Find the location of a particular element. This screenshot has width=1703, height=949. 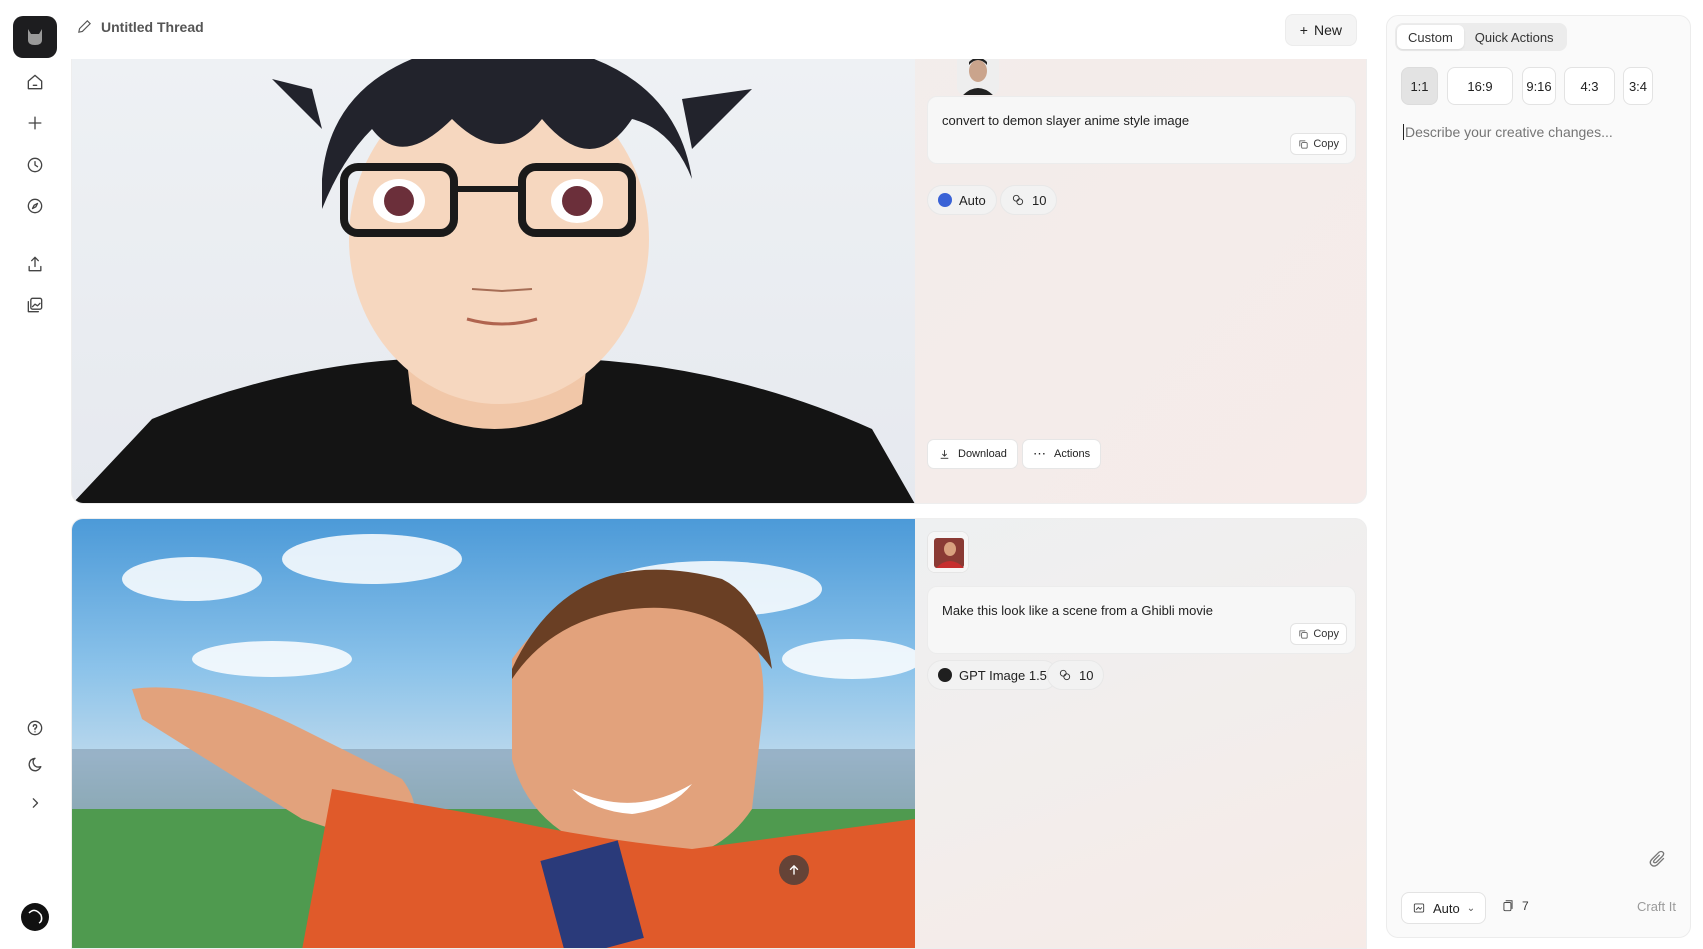

actions-button: ⋯ Actions is located at coordinates (1062, 454).